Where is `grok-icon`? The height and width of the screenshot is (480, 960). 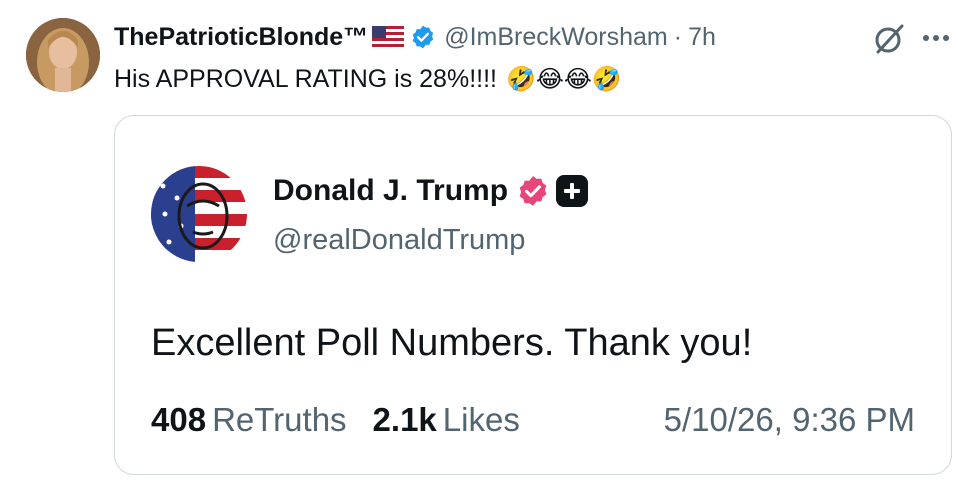 grok-icon is located at coordinates (889, 39).